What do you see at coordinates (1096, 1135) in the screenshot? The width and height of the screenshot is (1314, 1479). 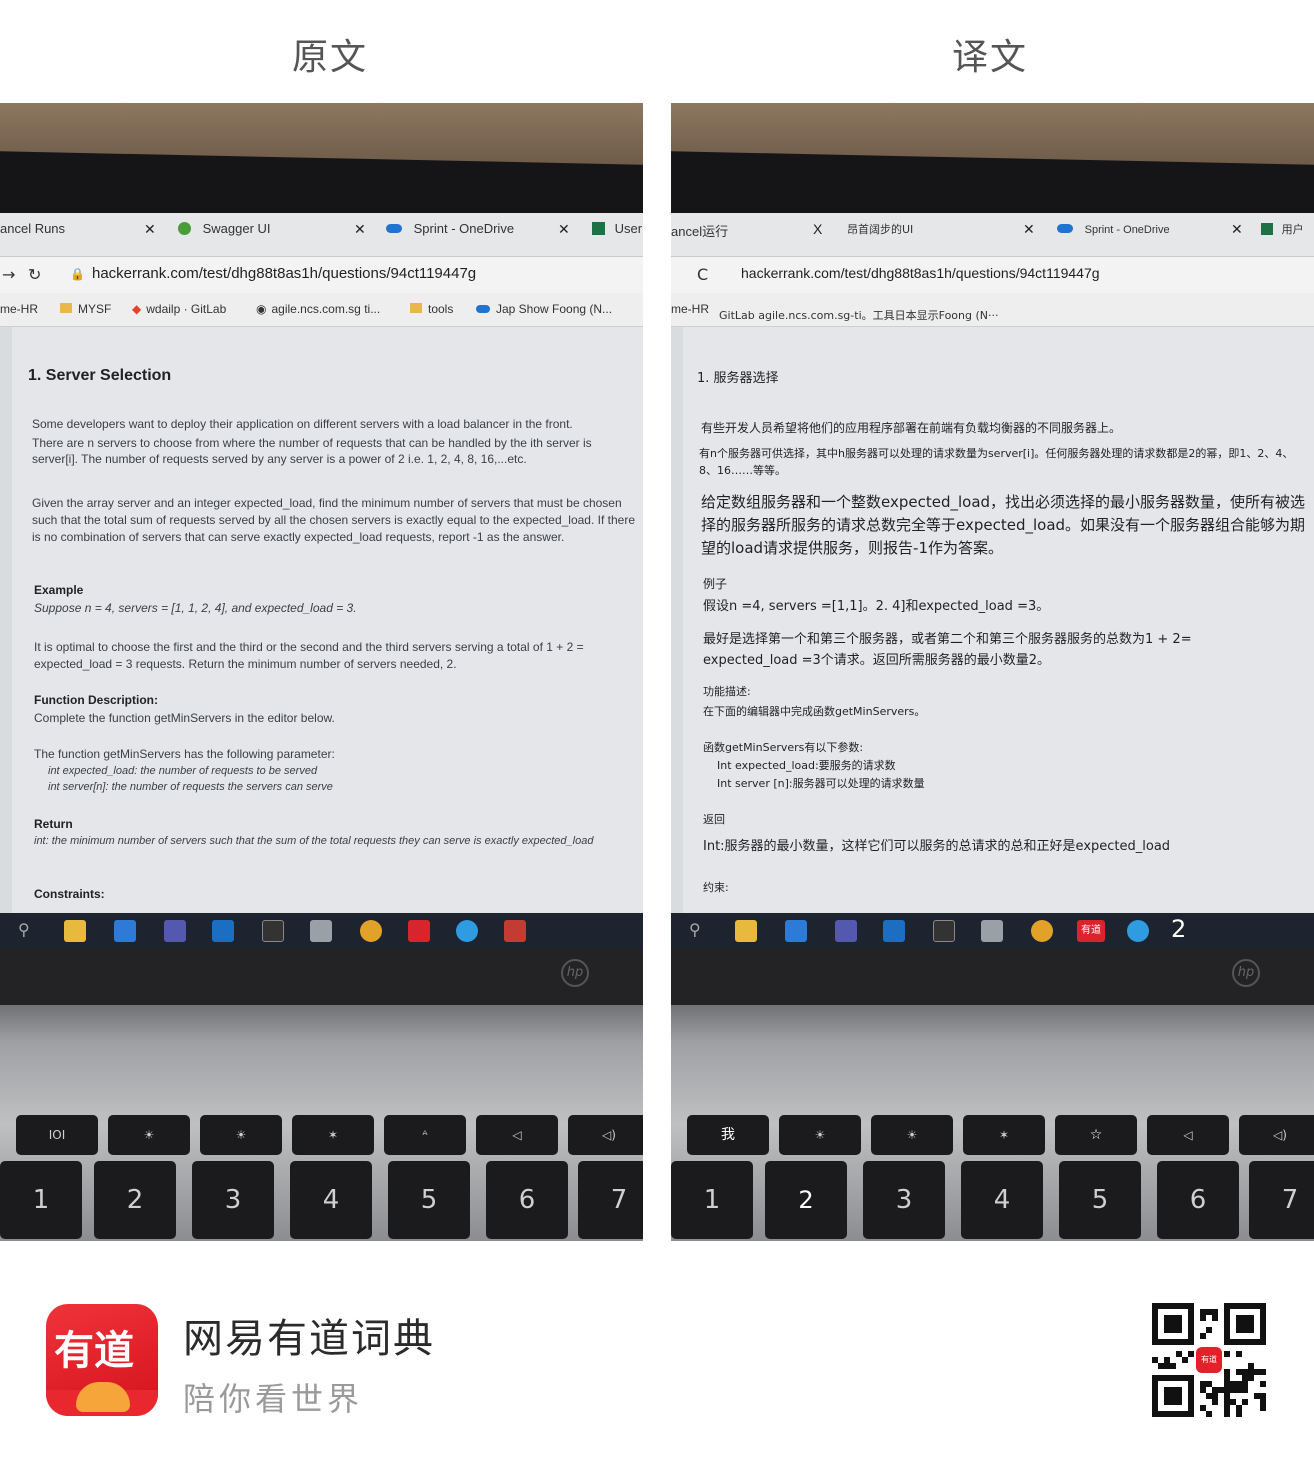 I see `key: ☆` at bounding box center [1096, 1135].